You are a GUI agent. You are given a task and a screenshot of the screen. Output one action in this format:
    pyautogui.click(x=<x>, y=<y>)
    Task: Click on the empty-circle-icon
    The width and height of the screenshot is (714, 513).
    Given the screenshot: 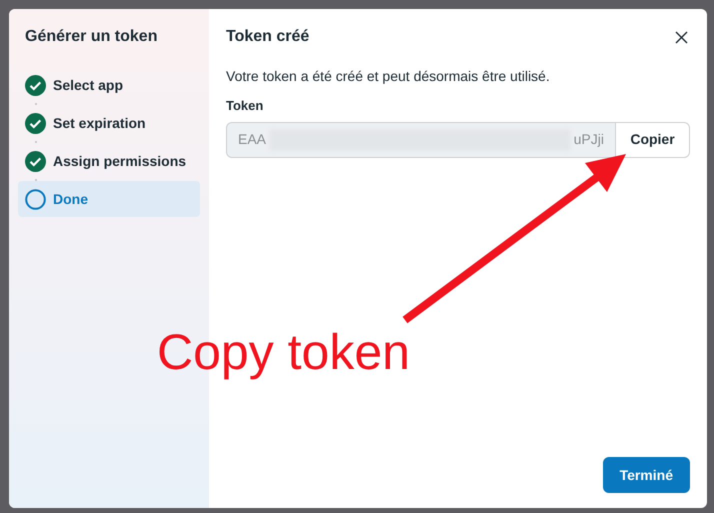 What is the action you would take?
    pyautogui.click(x=35, y=199)
    